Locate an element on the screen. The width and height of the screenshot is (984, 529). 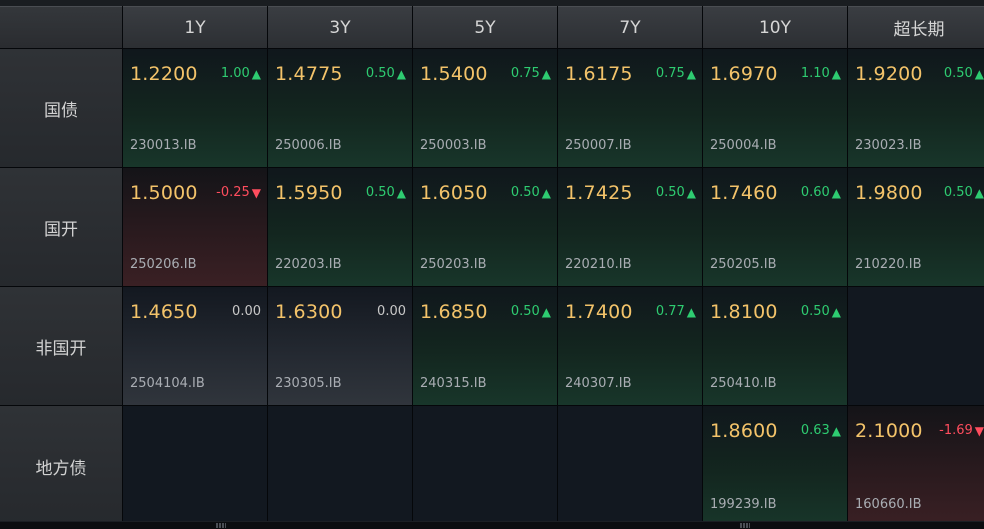
bond-code: 250003.IB is located at coordinates (453, 145).